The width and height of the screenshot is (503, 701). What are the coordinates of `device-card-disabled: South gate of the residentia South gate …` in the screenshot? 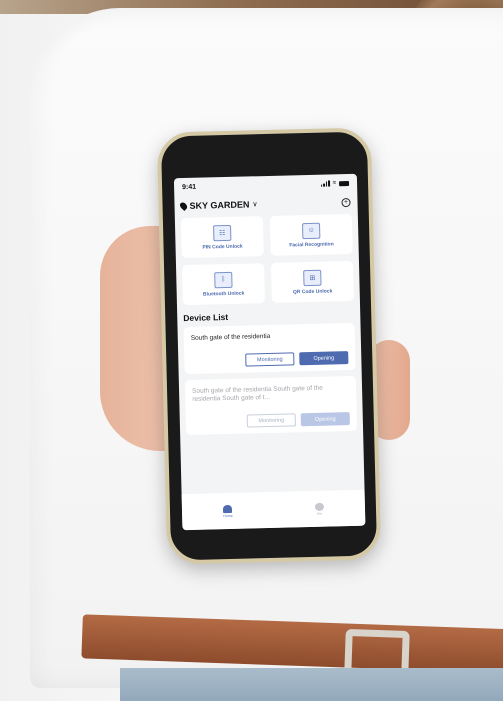 It's located at (271, 406).